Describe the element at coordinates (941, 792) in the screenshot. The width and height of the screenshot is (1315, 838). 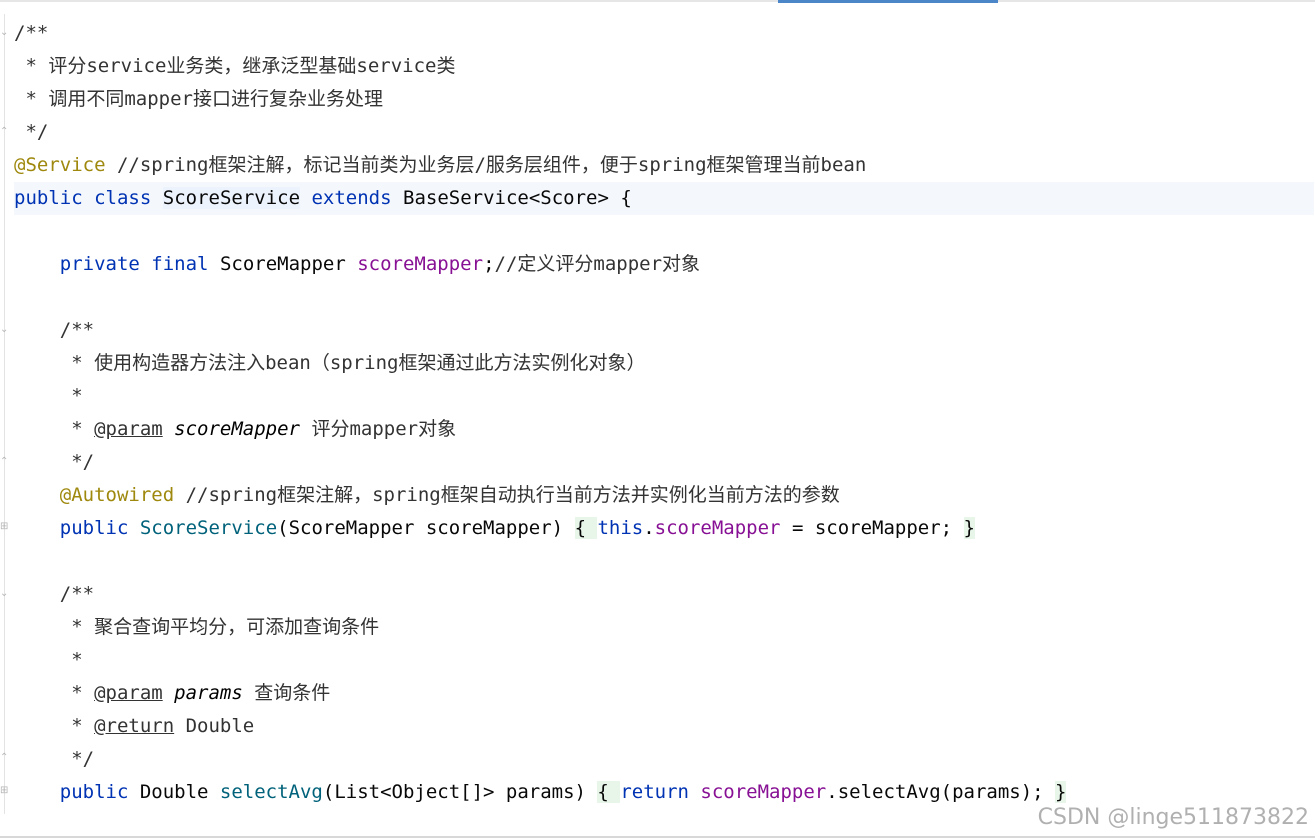
I see `code-token: .selectAvg(params);` at that location.